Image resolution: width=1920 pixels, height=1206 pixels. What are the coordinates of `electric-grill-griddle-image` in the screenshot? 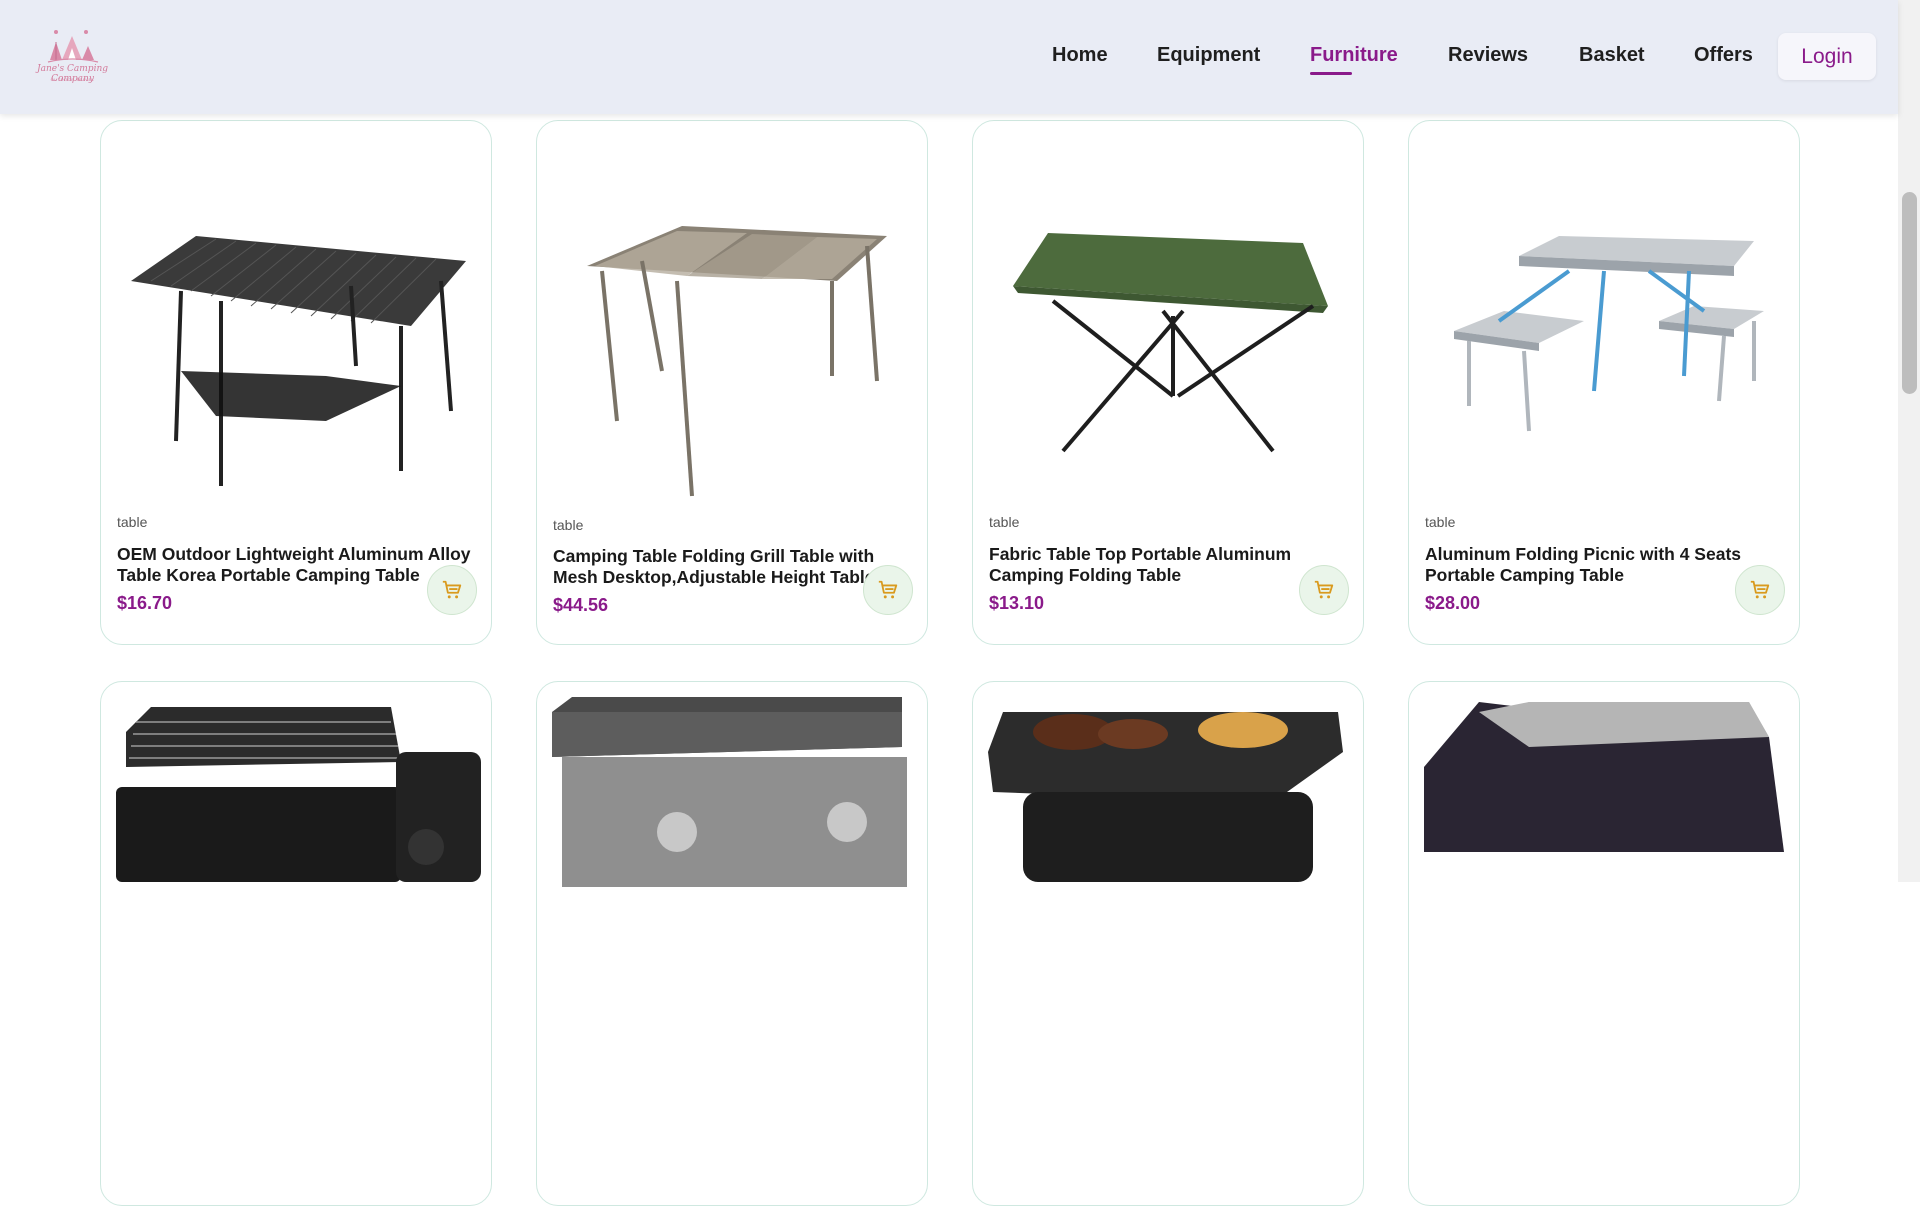 It's located at (1165, 797).